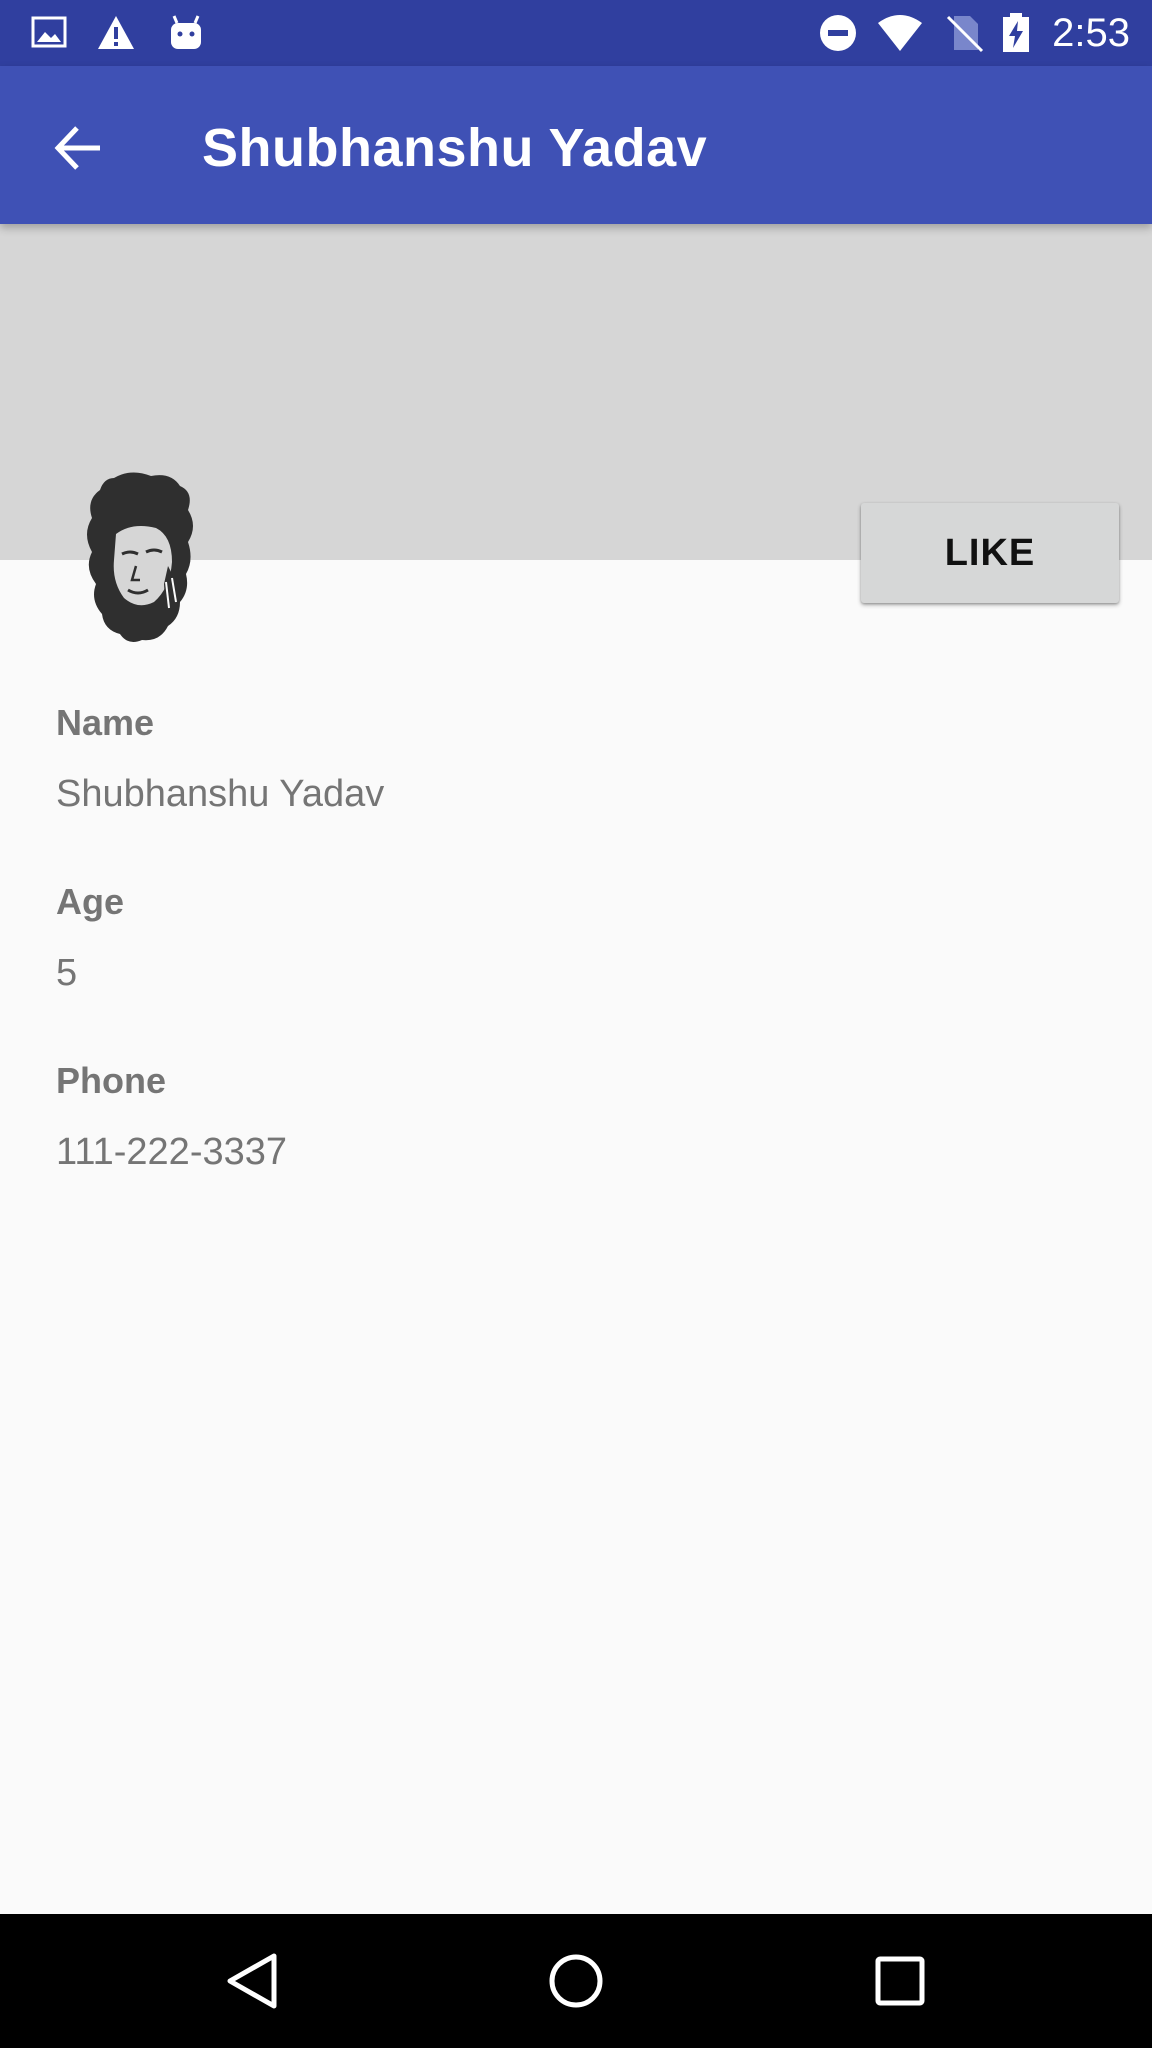  What do you see at coordinates (576, 33) in the screenshot?
I see `status-bar: 2:53` at bounding box center [576, 33].